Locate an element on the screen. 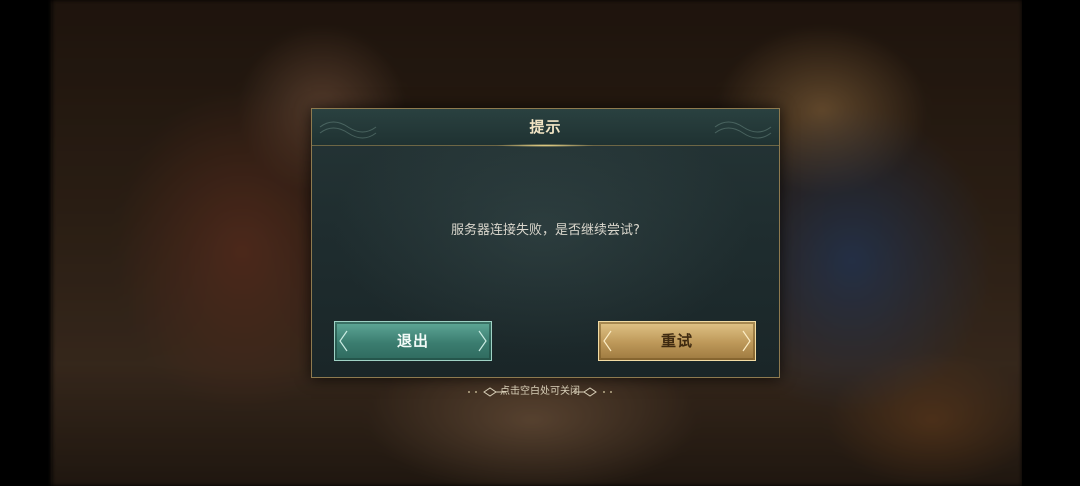  retry-button: 重试 is located at coordinates (677, 341).